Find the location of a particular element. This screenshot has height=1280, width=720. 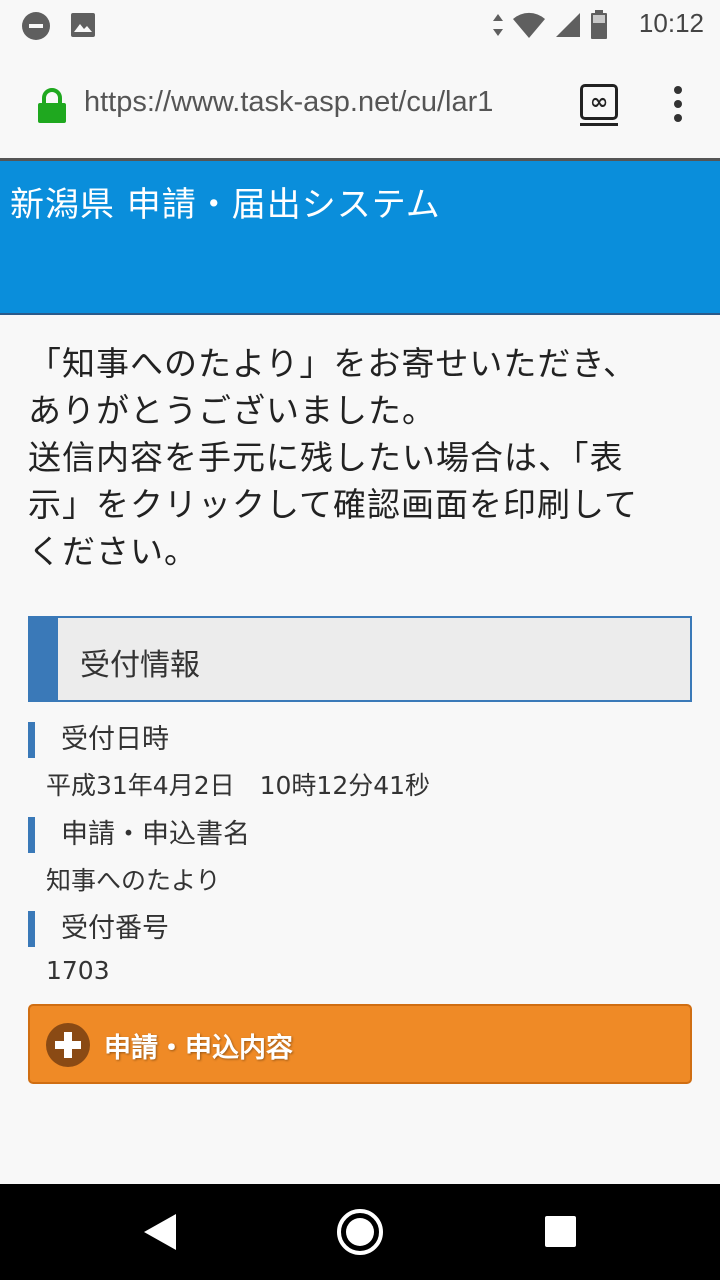

battery-icon is located at coordinates (599, 24).